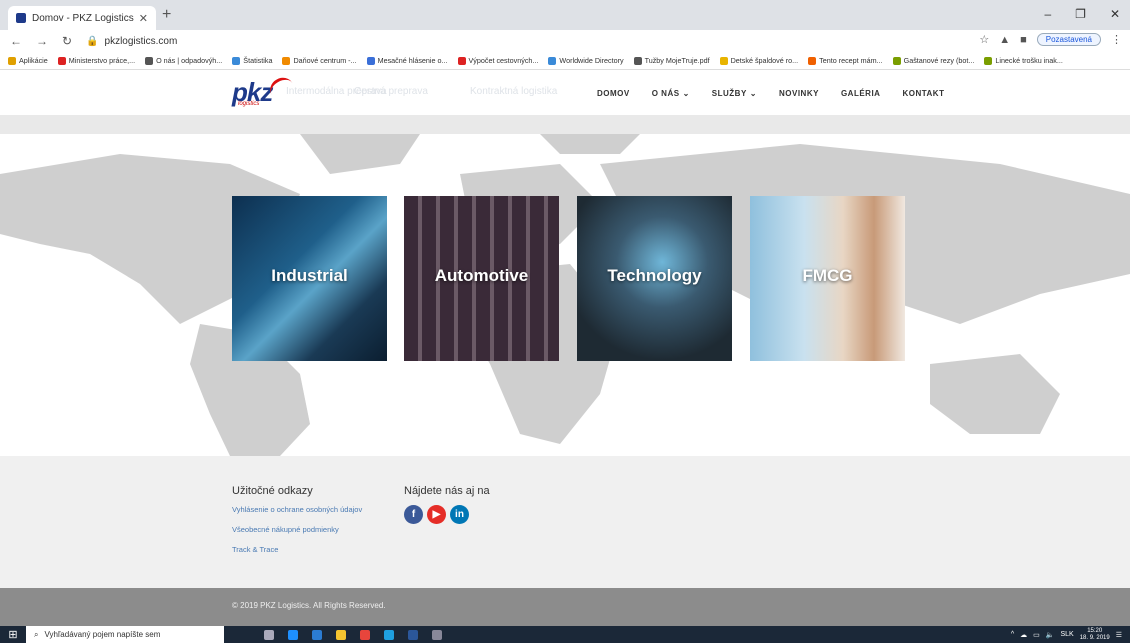  I want to click on logo-subtext: logistics, so click(249, 104).